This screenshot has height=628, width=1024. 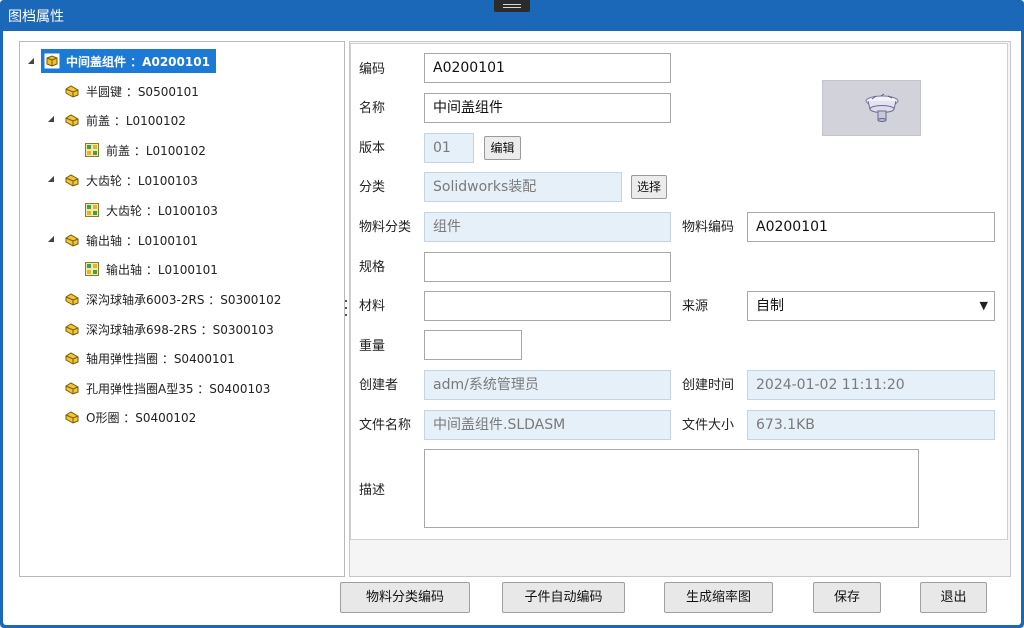 I want to click on generate-thumbnail-button: 生成缩率图, so click(x=718, y=597).